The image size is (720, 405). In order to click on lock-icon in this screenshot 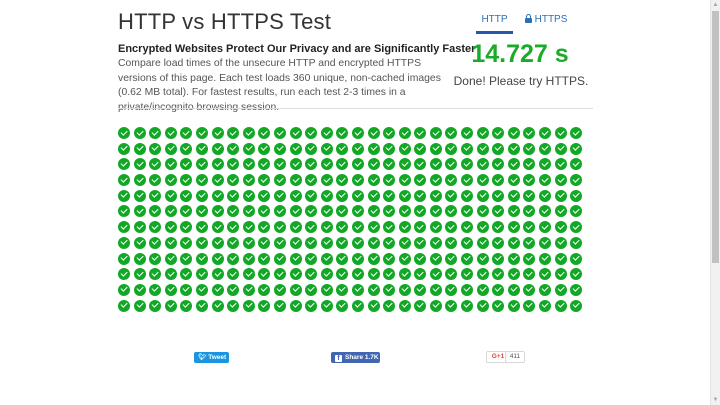, I will do `click(528, 18)`.